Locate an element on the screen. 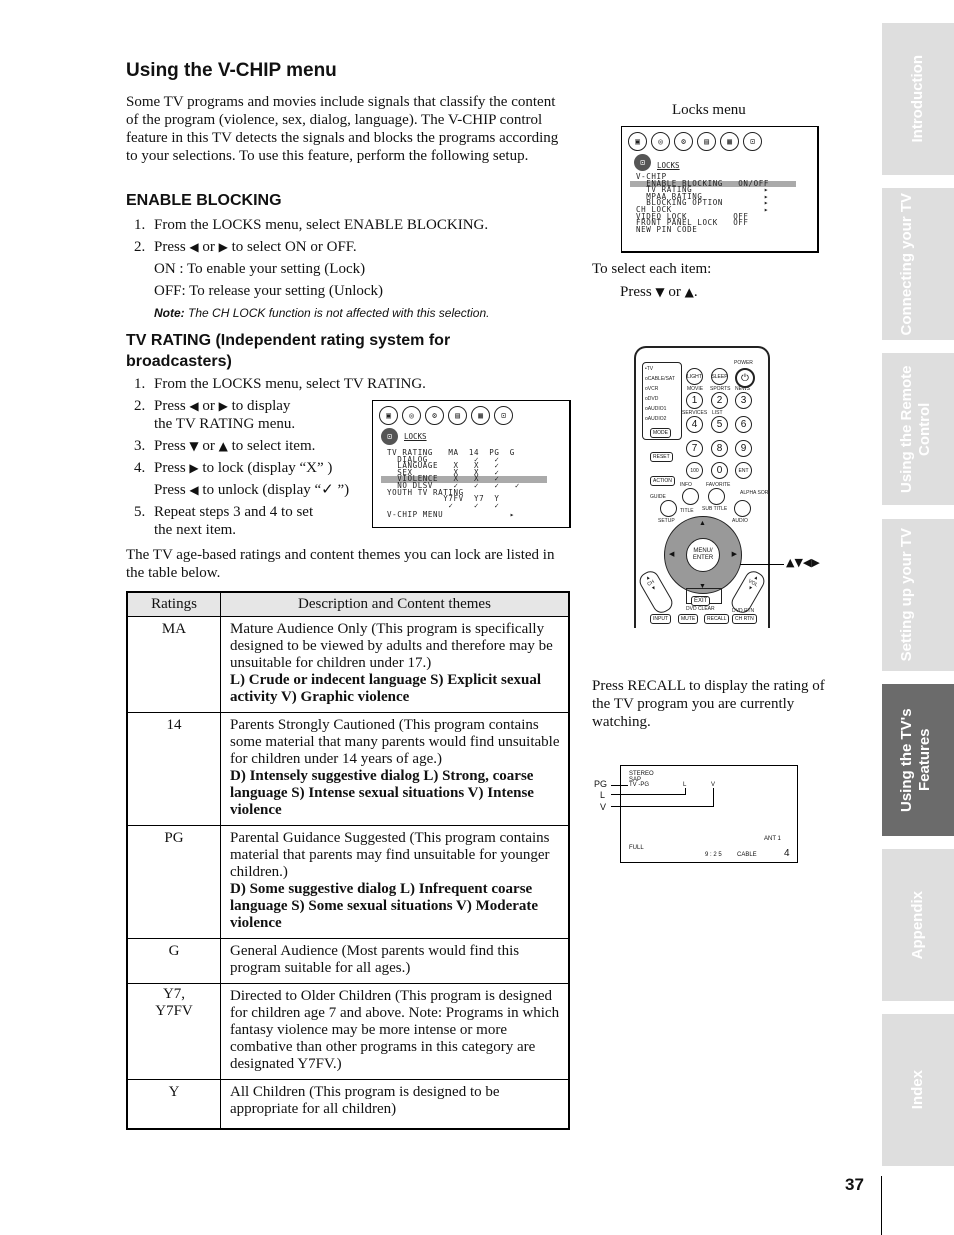 Image resolution: width=954 pixels, height=1235 pixels. select-caption: To select each item: is located at coordinates (652, 269).